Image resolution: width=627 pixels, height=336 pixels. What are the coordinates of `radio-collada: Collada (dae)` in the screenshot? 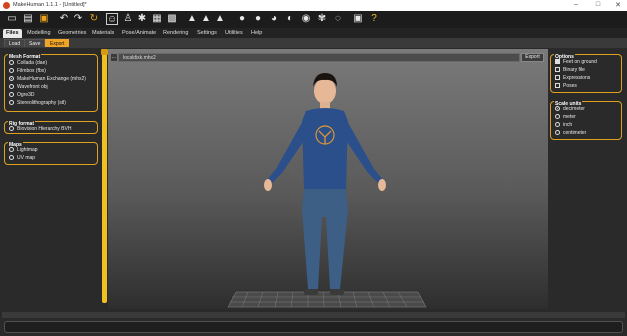 It's located at (28, 63).